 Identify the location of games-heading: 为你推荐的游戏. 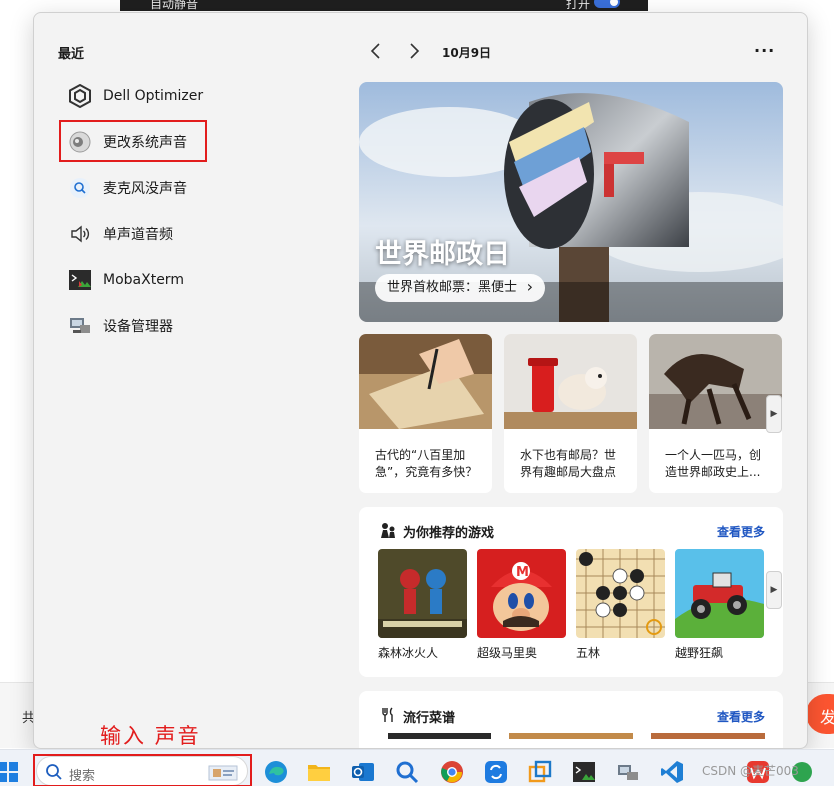
(449, 533).